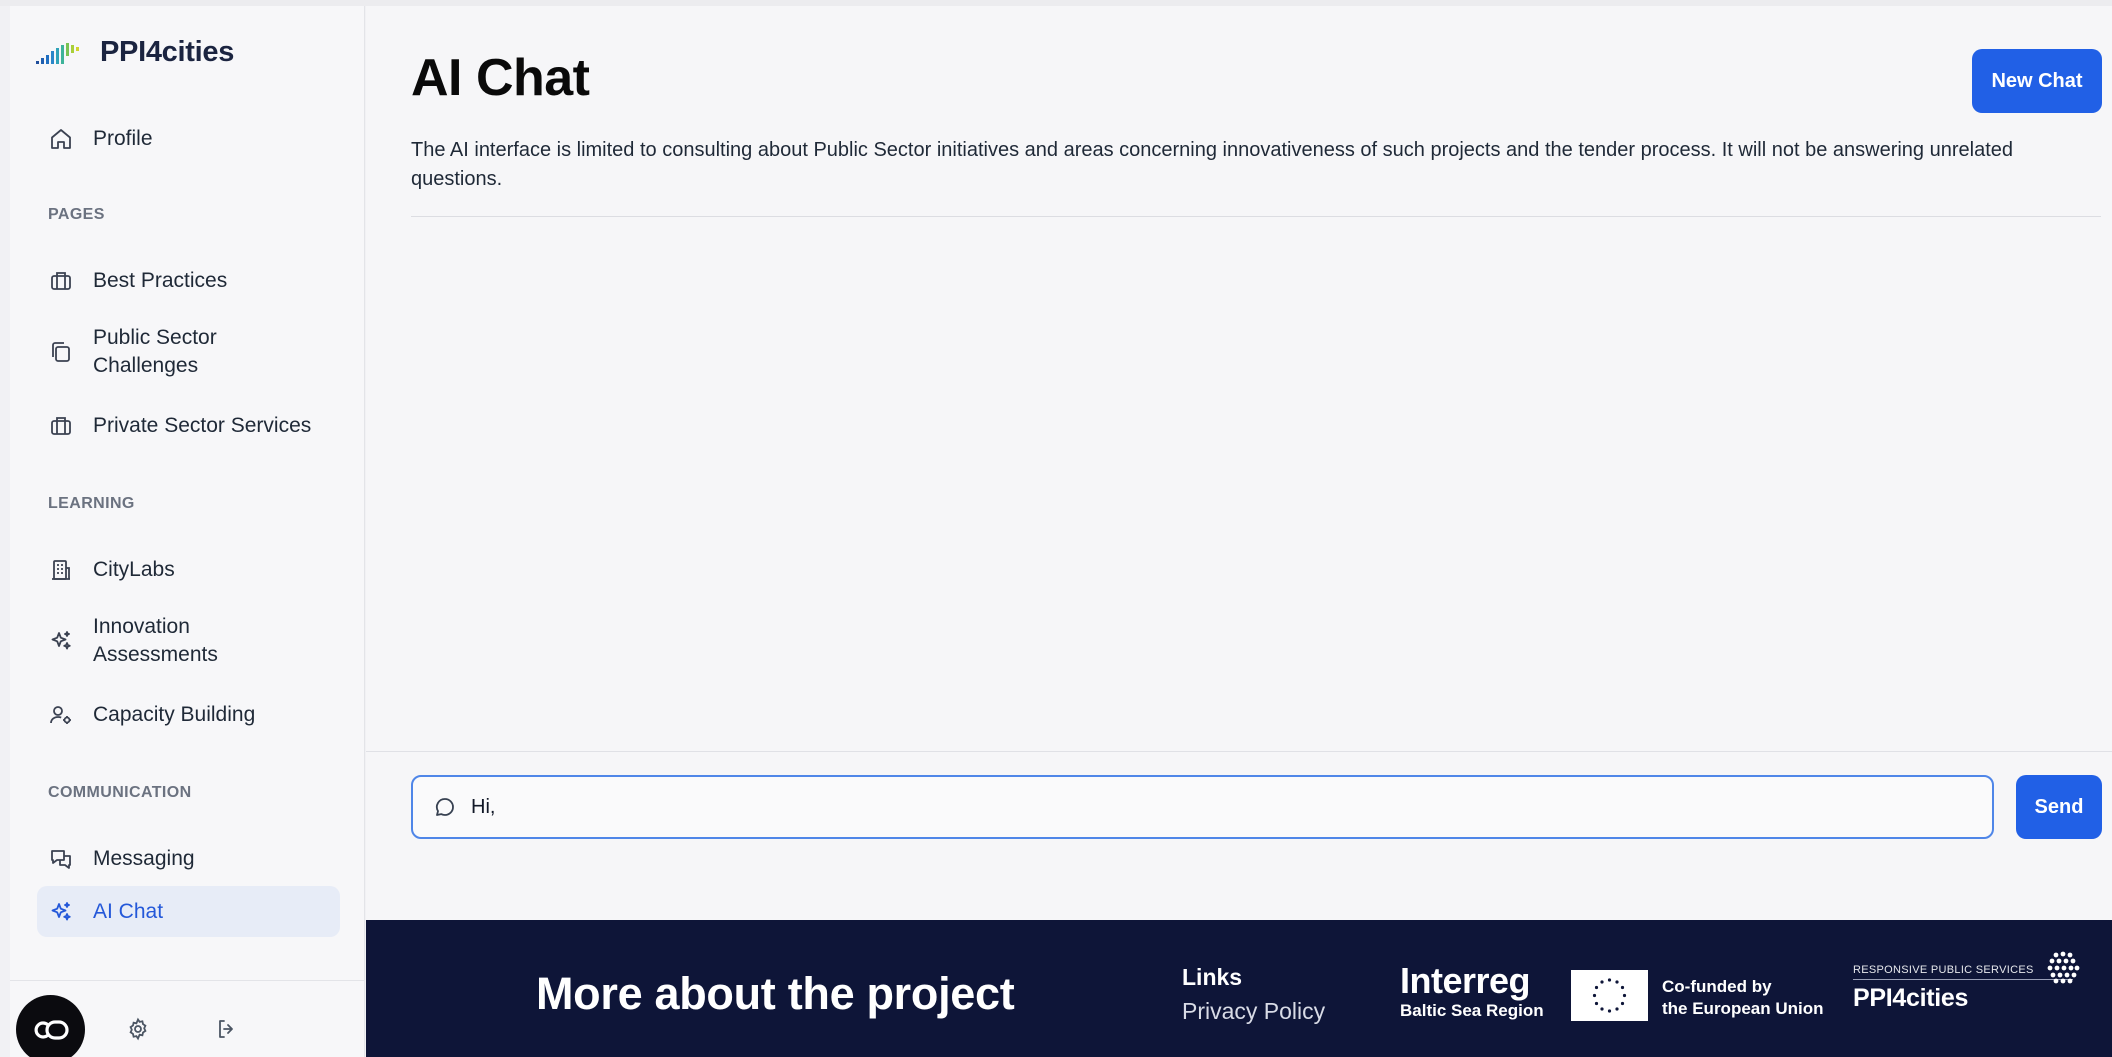 This screenshot has height=1057, width=2112. Describe the element at coordinates (1472, 1010) in the screenshot. I see `interreg-region: Baltic Sea Region` at that location.